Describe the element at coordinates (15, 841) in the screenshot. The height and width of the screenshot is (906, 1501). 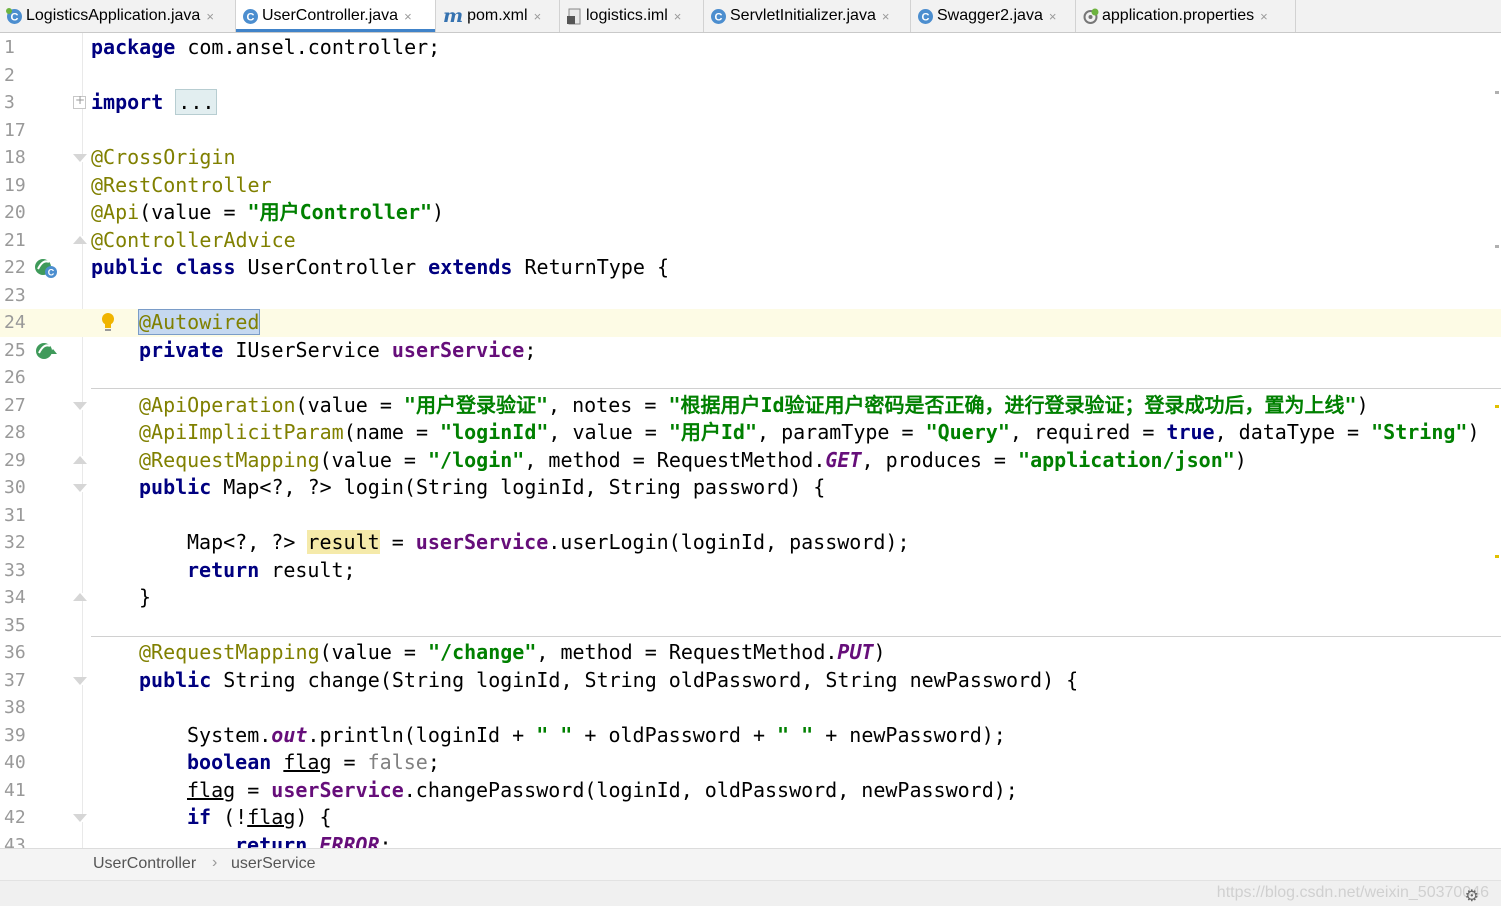
I see `line-number: 43` at that location.